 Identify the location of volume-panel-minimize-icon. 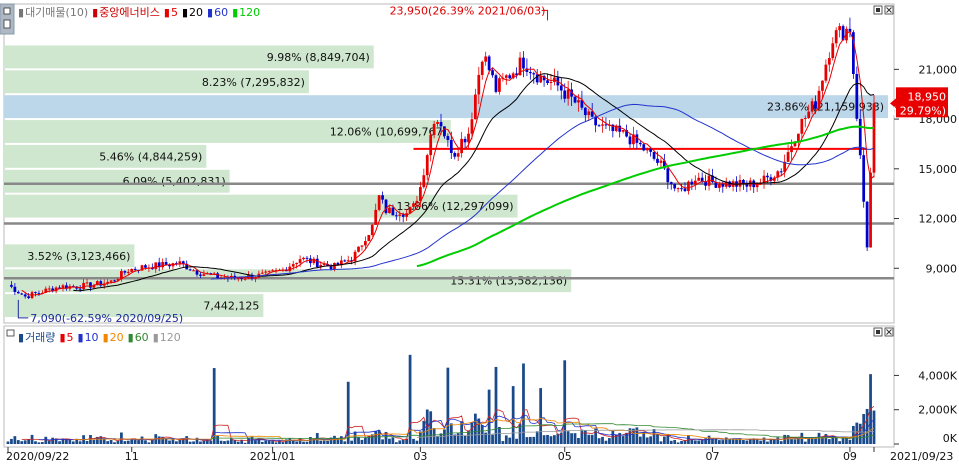
(878, 332).